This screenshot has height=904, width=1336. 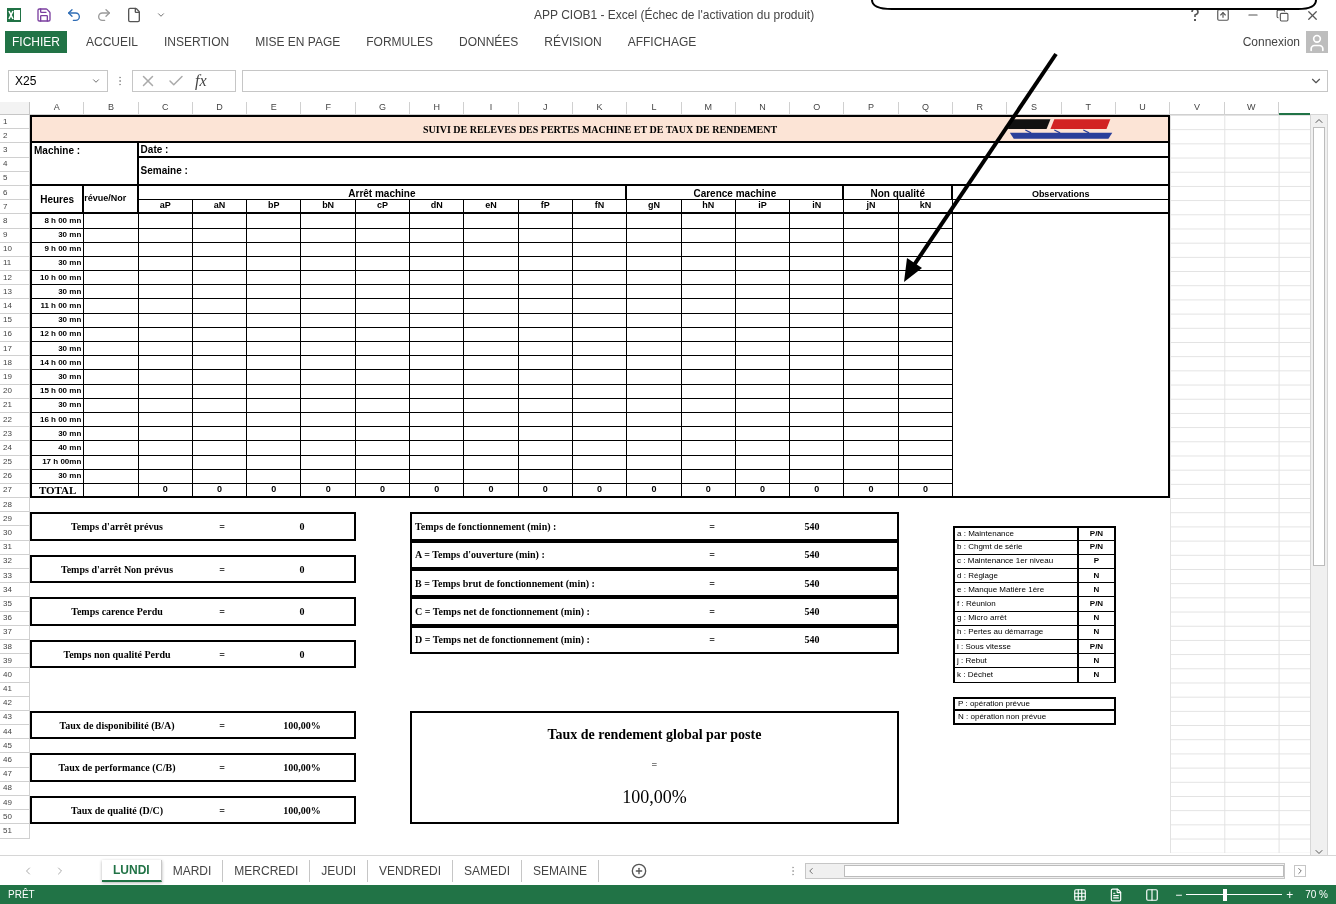 I want to click on sign-in-link: Connexion, so click(x=1271, y=42).